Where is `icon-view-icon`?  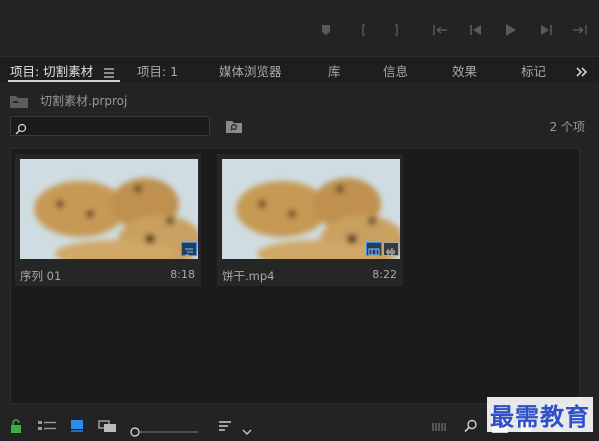
icon-view-icon is located at coordinates (77, 427).